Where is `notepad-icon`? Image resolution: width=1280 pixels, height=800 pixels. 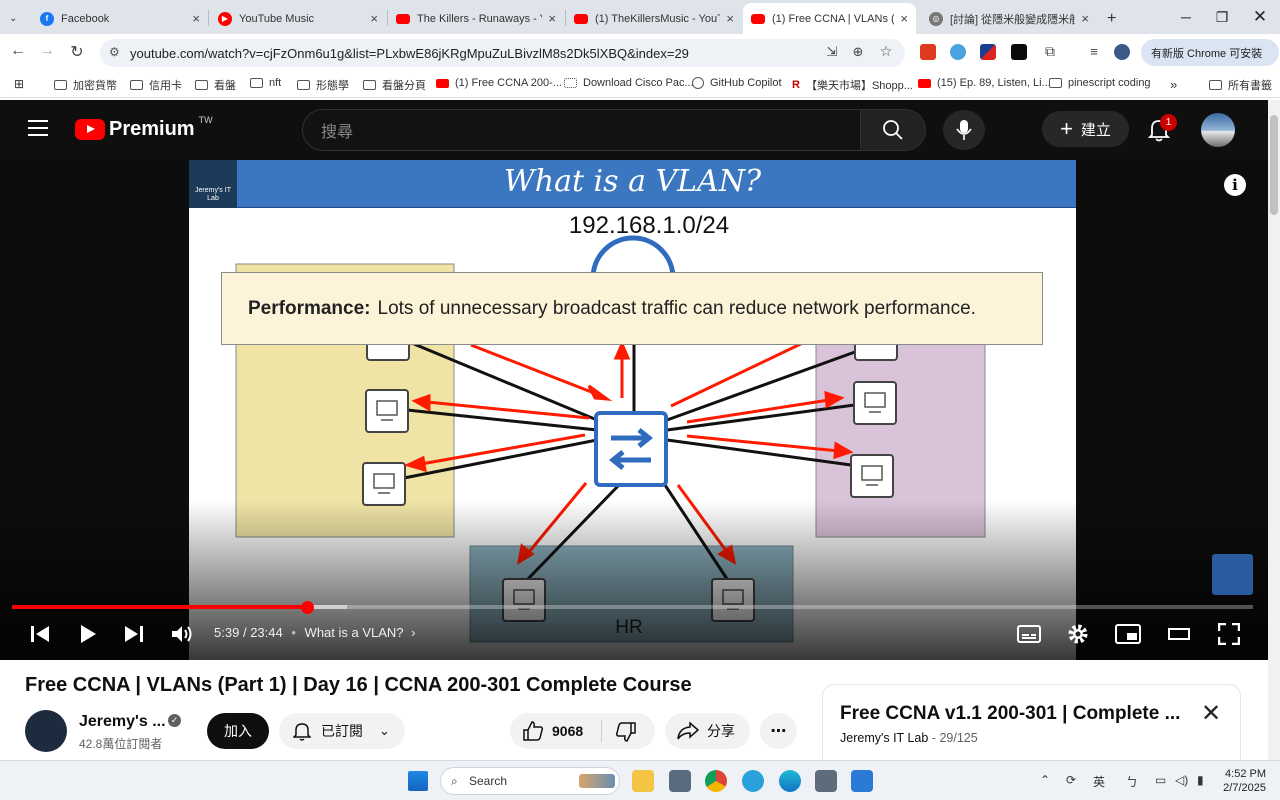 notepad-icon is located at coordinates (862, 781).